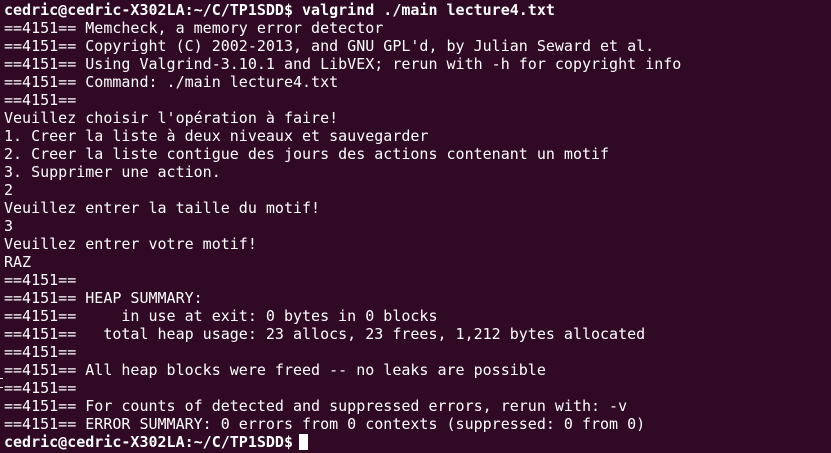 The width and height of the screenshot is (831, 453). What do you see at coordinates (112, 172) in the screenshot?
I see `terminal-output-line: 3. Supprimer une action.` at bounding box center [112, 172].